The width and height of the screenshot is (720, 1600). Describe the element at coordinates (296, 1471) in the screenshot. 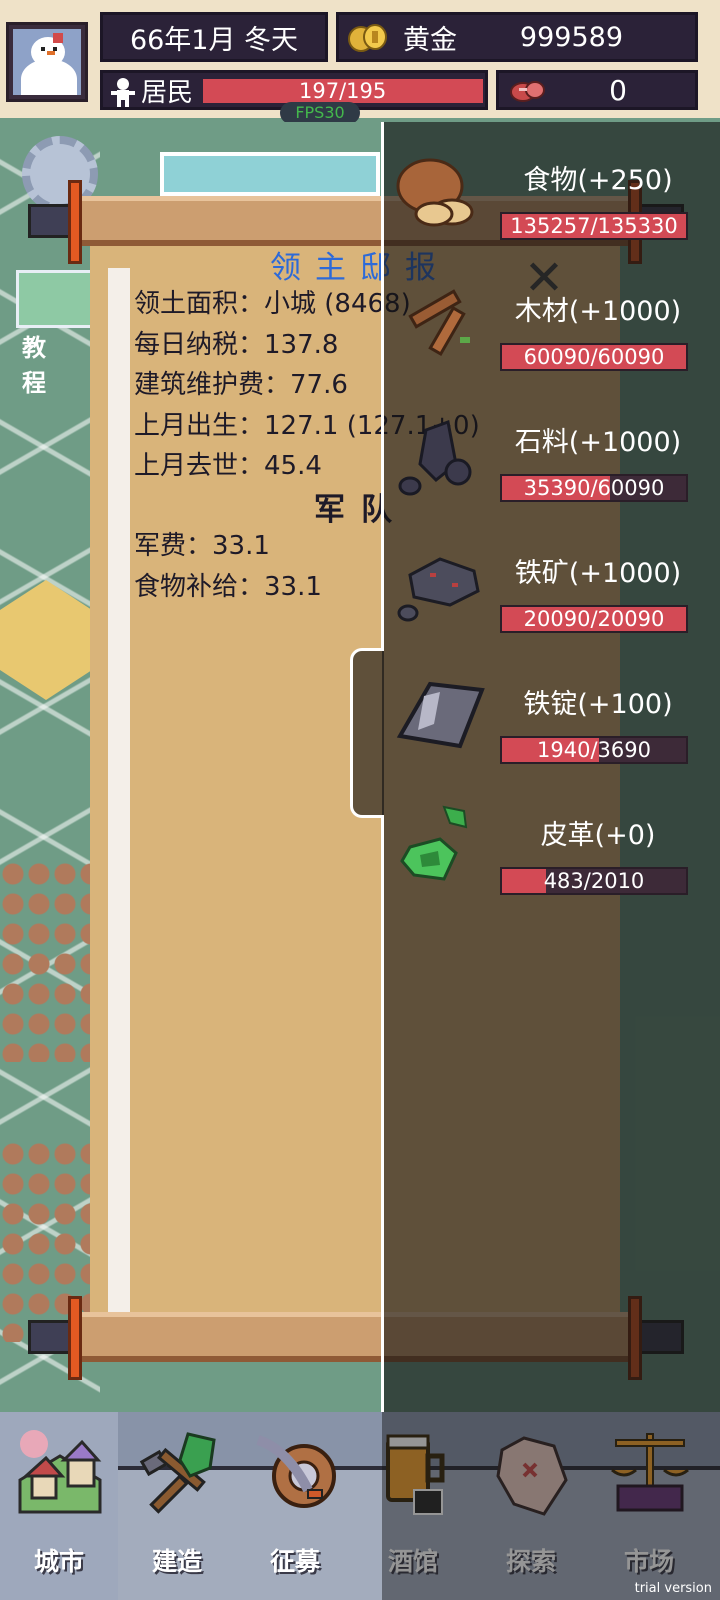

I see `recruit-icon` at that location.